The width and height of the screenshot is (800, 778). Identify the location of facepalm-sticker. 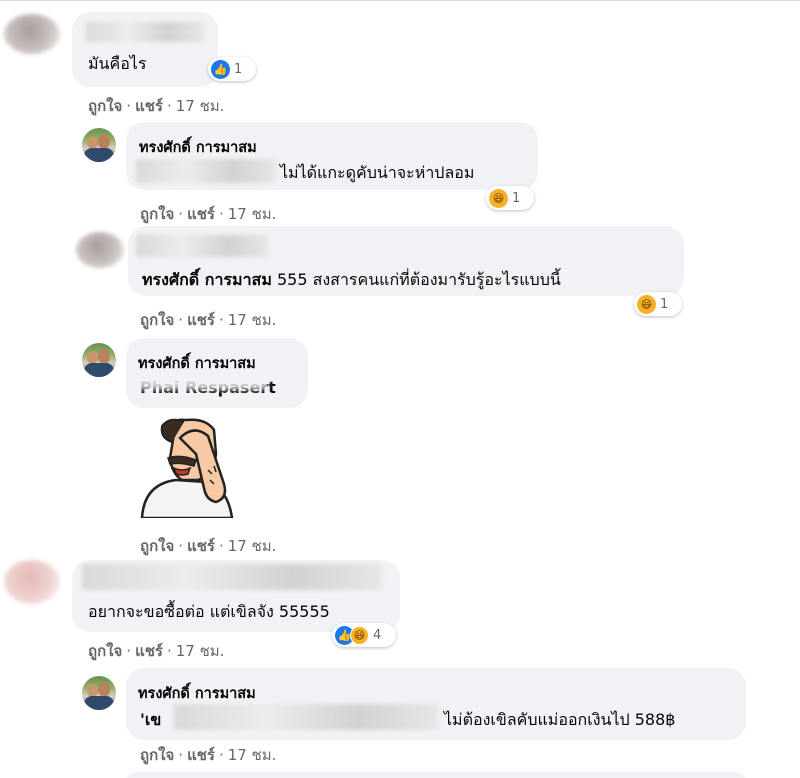
(187, 468).